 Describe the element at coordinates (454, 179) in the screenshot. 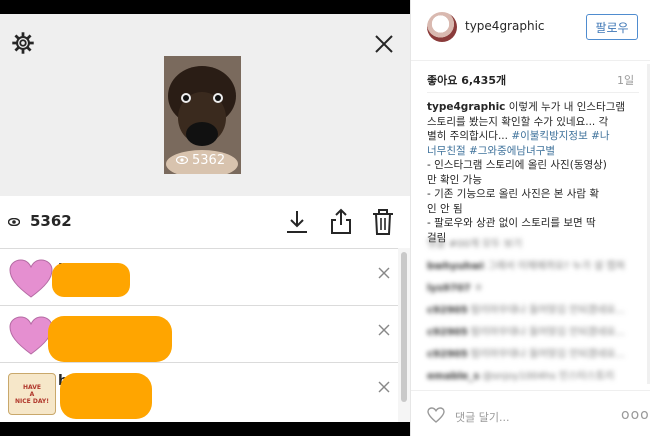

I see `caption-bullet: 만 확인 가능` at that location.